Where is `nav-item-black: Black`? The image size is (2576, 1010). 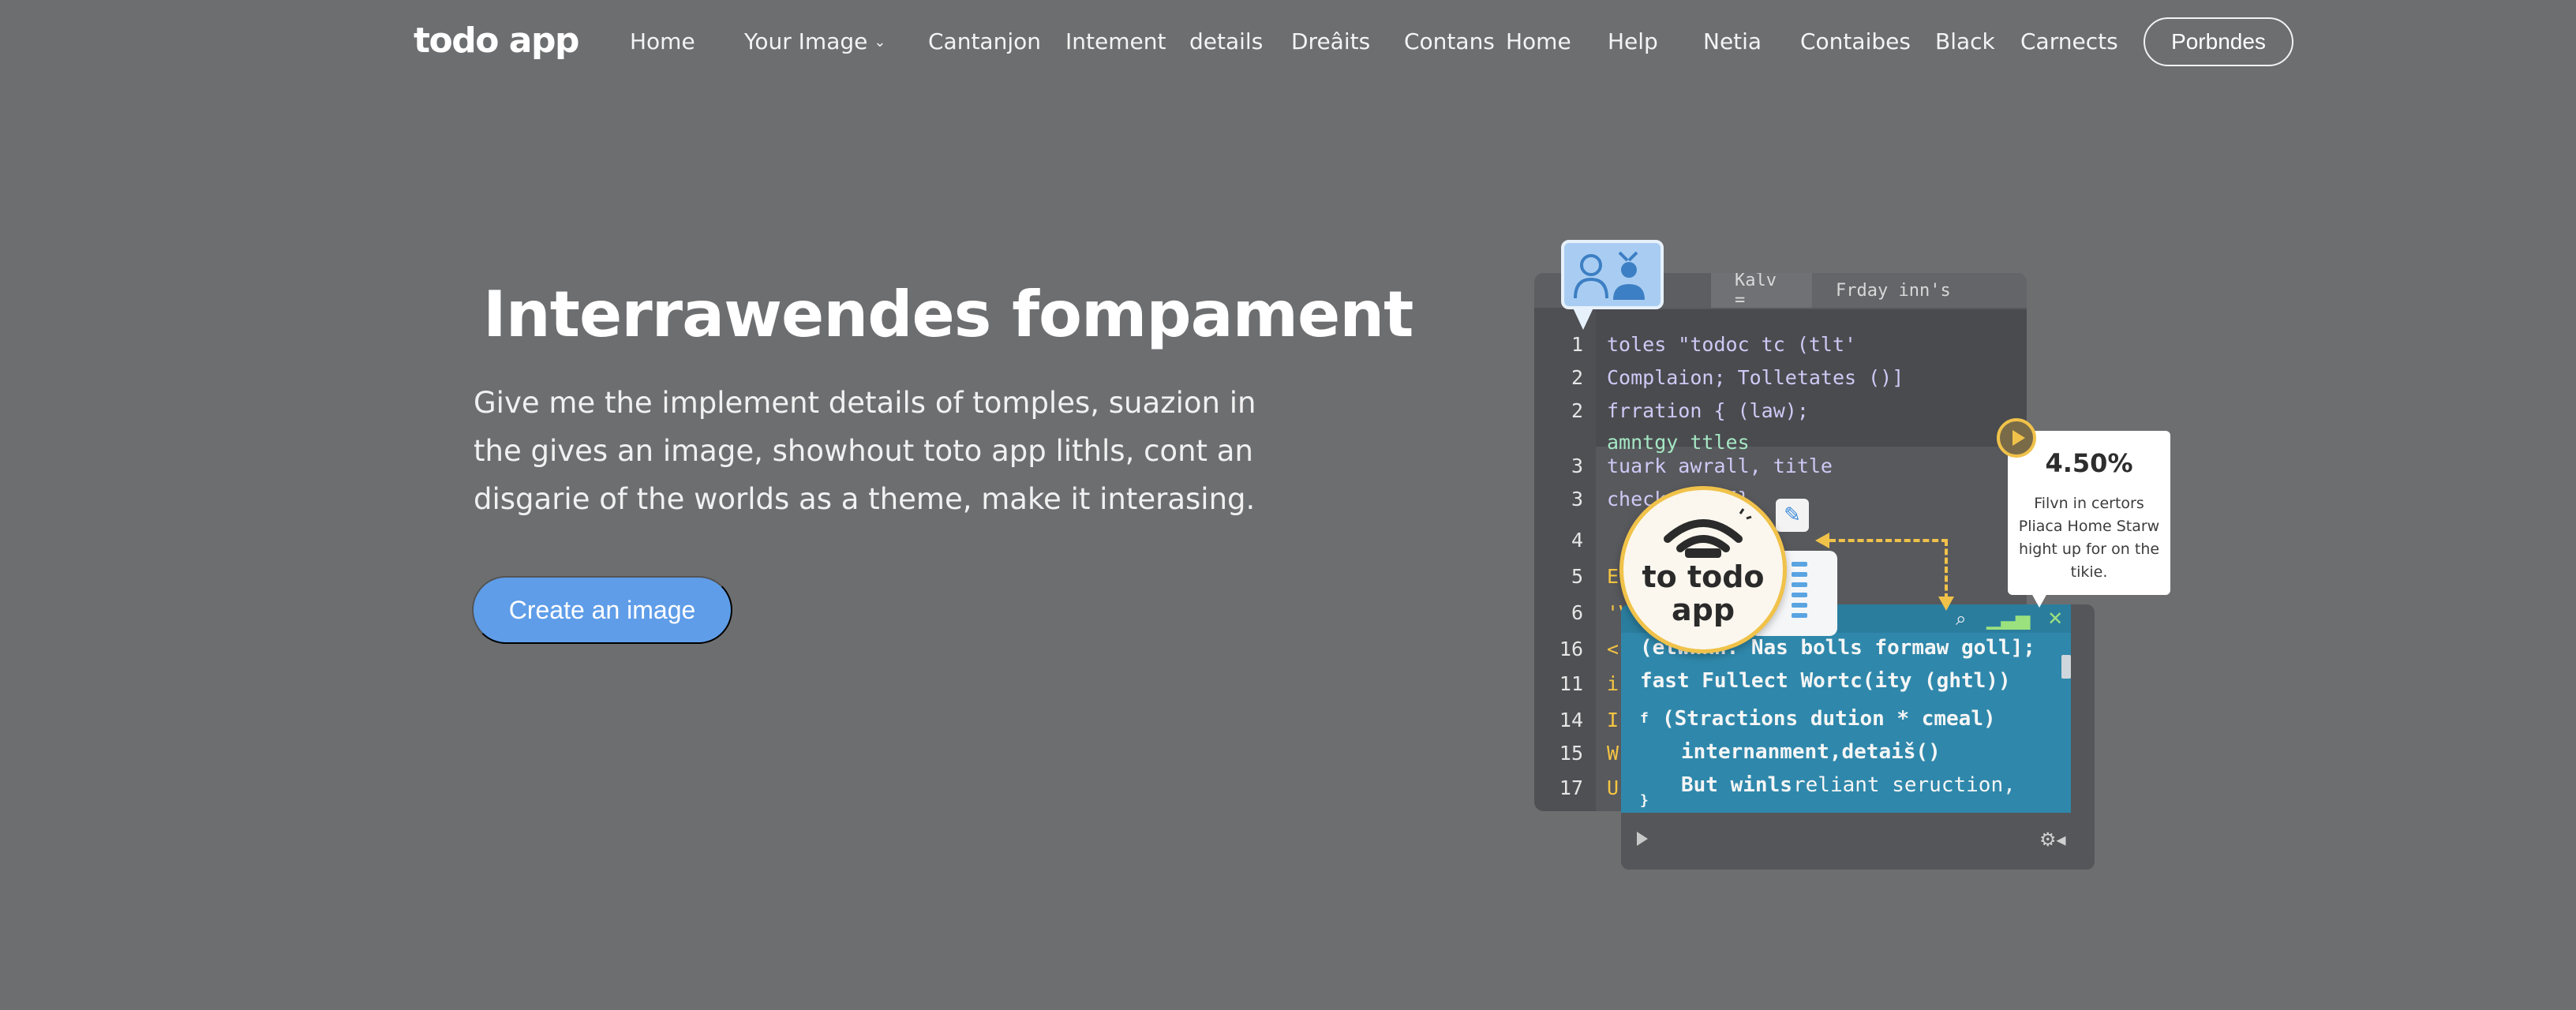
nav-item-black: Black is located at coordinates (1965, 41).